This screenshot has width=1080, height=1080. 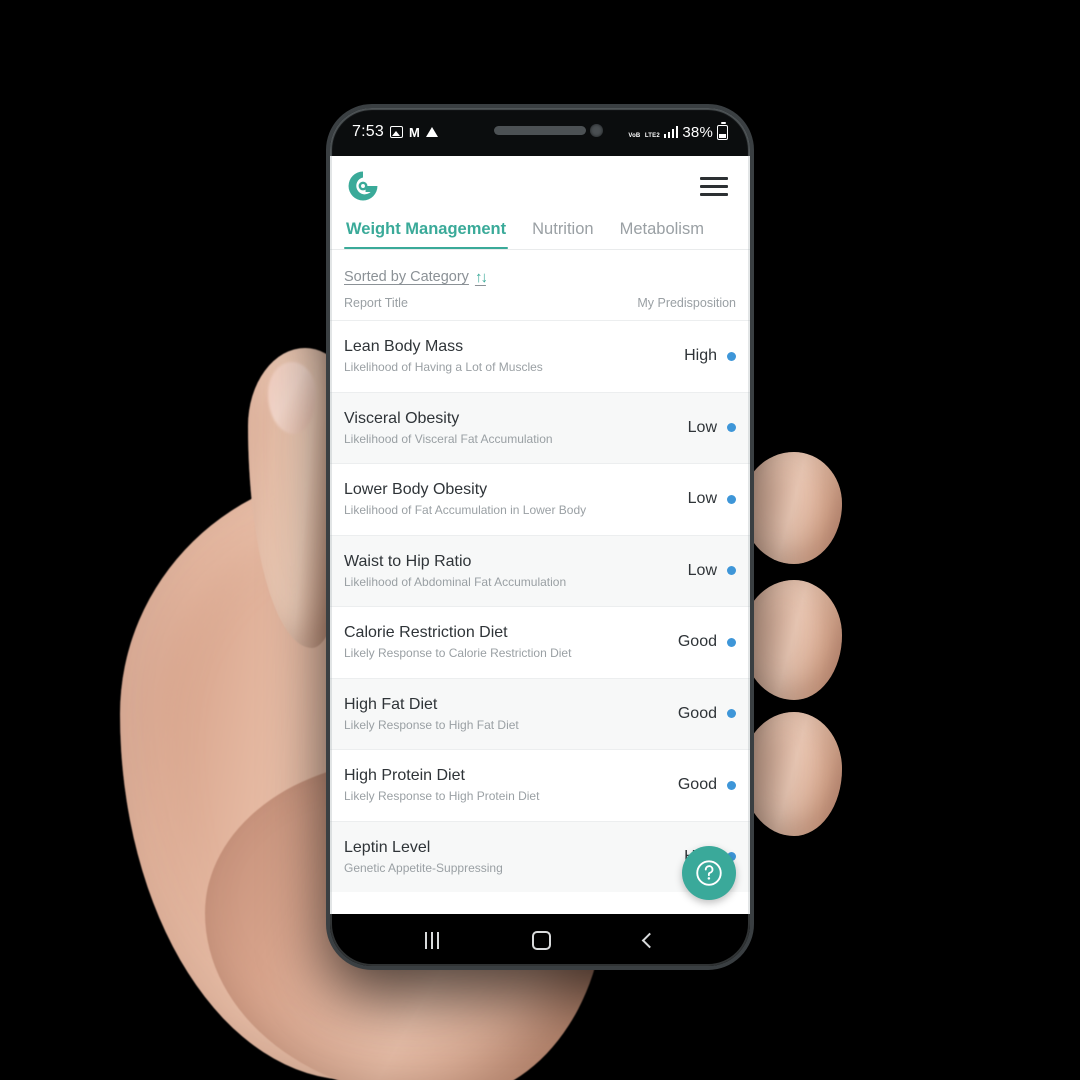 I want to click on battery-percent: 38%, so click(x=697, y=132).